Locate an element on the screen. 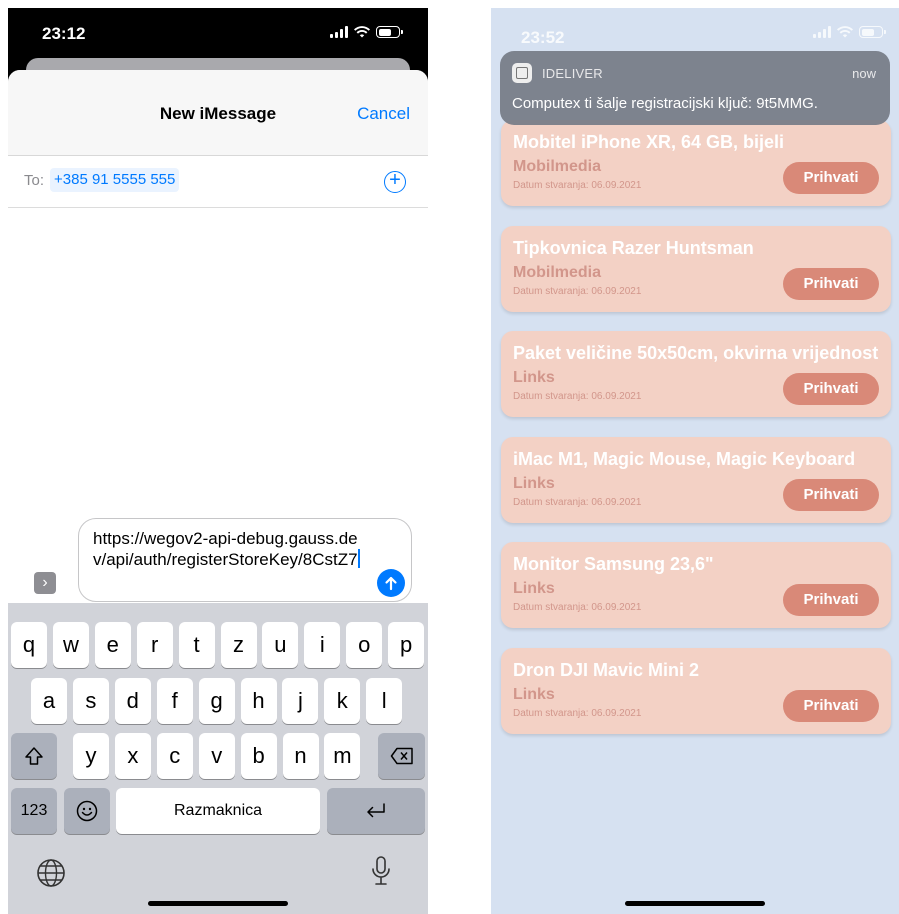 Image resolution: width=899 pixels, height=914 pixels. card-title: Monitor Samsung 23,6" is located at coordinates (613, 564).